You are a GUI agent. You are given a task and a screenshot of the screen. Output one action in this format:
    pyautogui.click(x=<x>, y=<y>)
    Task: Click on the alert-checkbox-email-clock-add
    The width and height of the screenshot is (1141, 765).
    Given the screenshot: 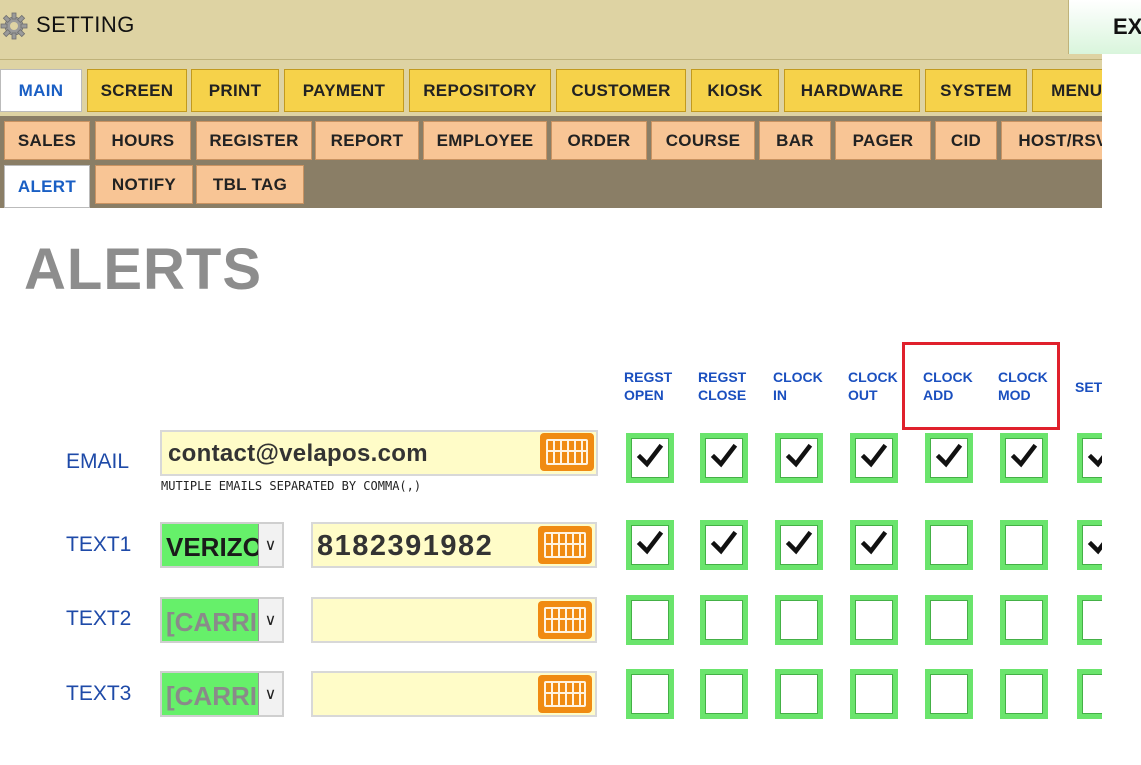 What is the action you would take?
    pyautogui.click(x=949, y=458)
    